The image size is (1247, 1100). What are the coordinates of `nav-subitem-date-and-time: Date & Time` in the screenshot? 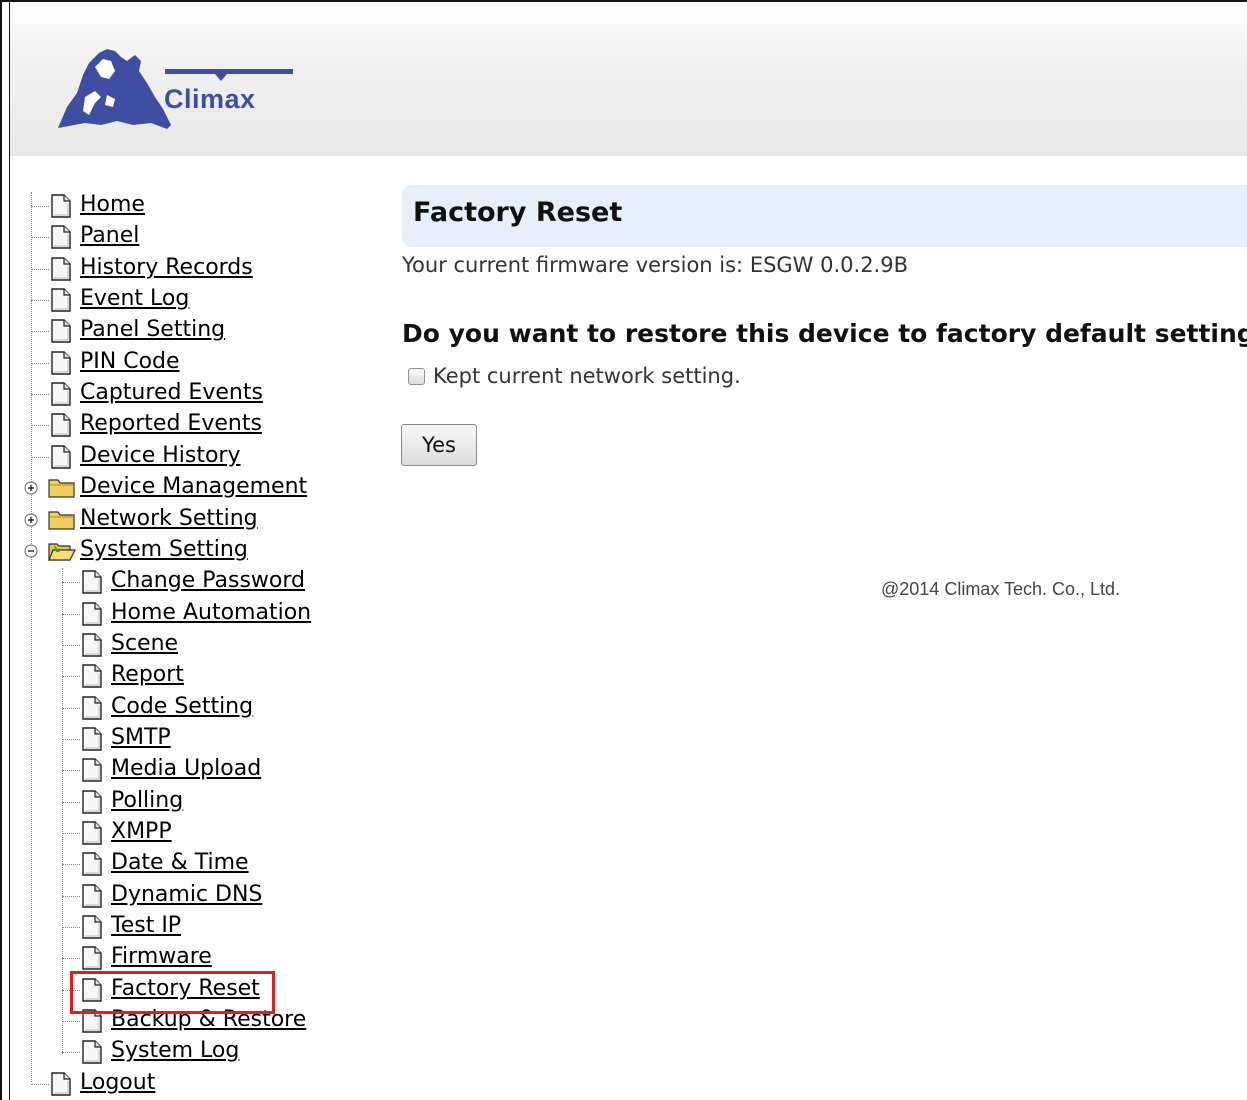 It's located at (180, 863).